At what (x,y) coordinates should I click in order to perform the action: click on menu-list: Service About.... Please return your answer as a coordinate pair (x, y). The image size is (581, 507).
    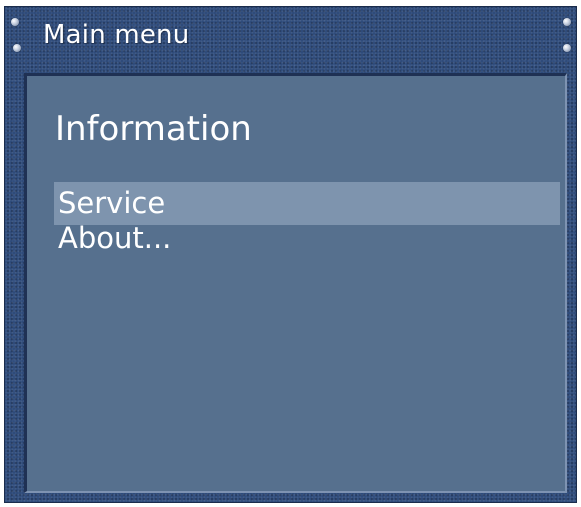
    Looking at the image, I should click on (307, 219).